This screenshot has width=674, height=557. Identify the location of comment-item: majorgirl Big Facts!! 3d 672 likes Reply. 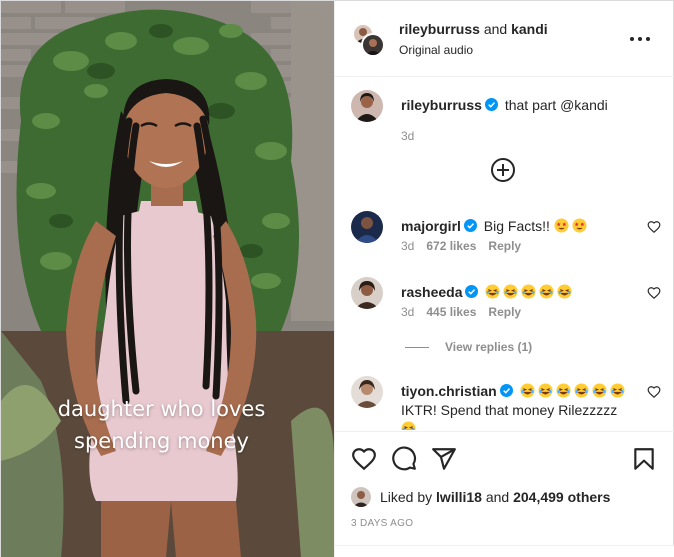
(506, 233).